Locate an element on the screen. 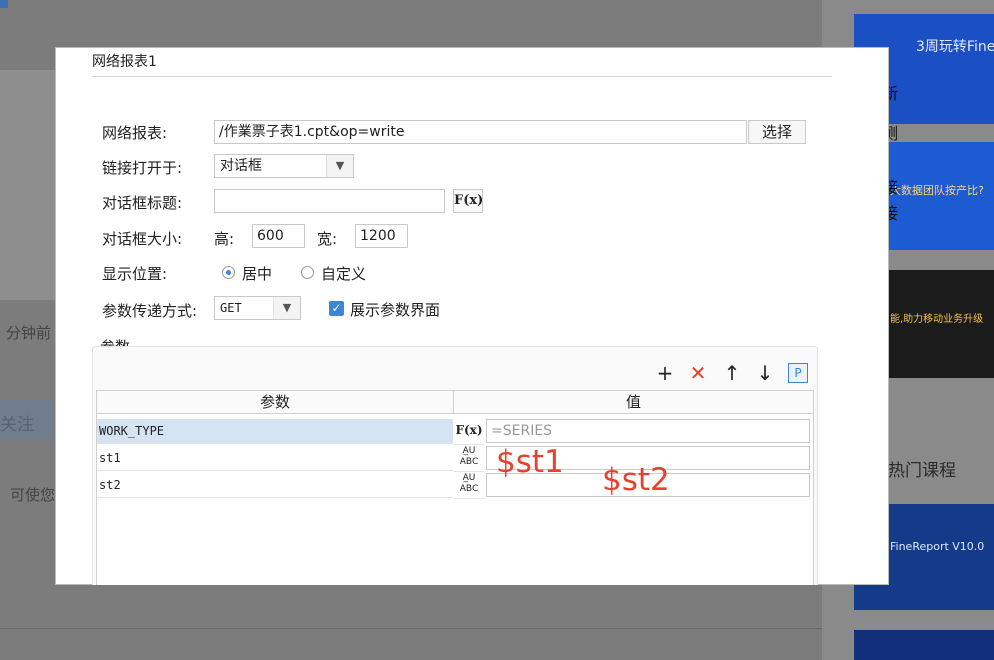  show-param-ui-checkbox: ✓ is located at coordinates (336, 308).